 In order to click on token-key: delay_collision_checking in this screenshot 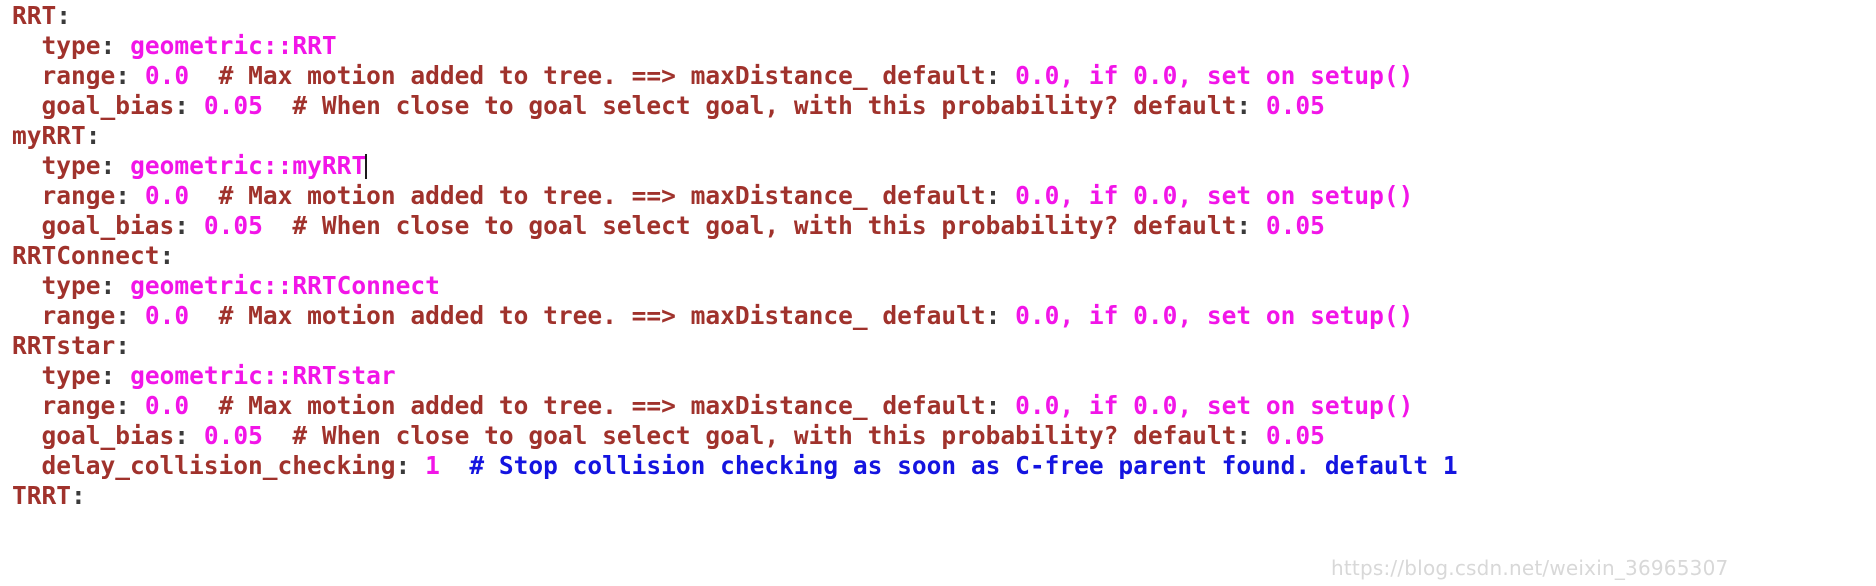, I will do `click(218, 465)`.